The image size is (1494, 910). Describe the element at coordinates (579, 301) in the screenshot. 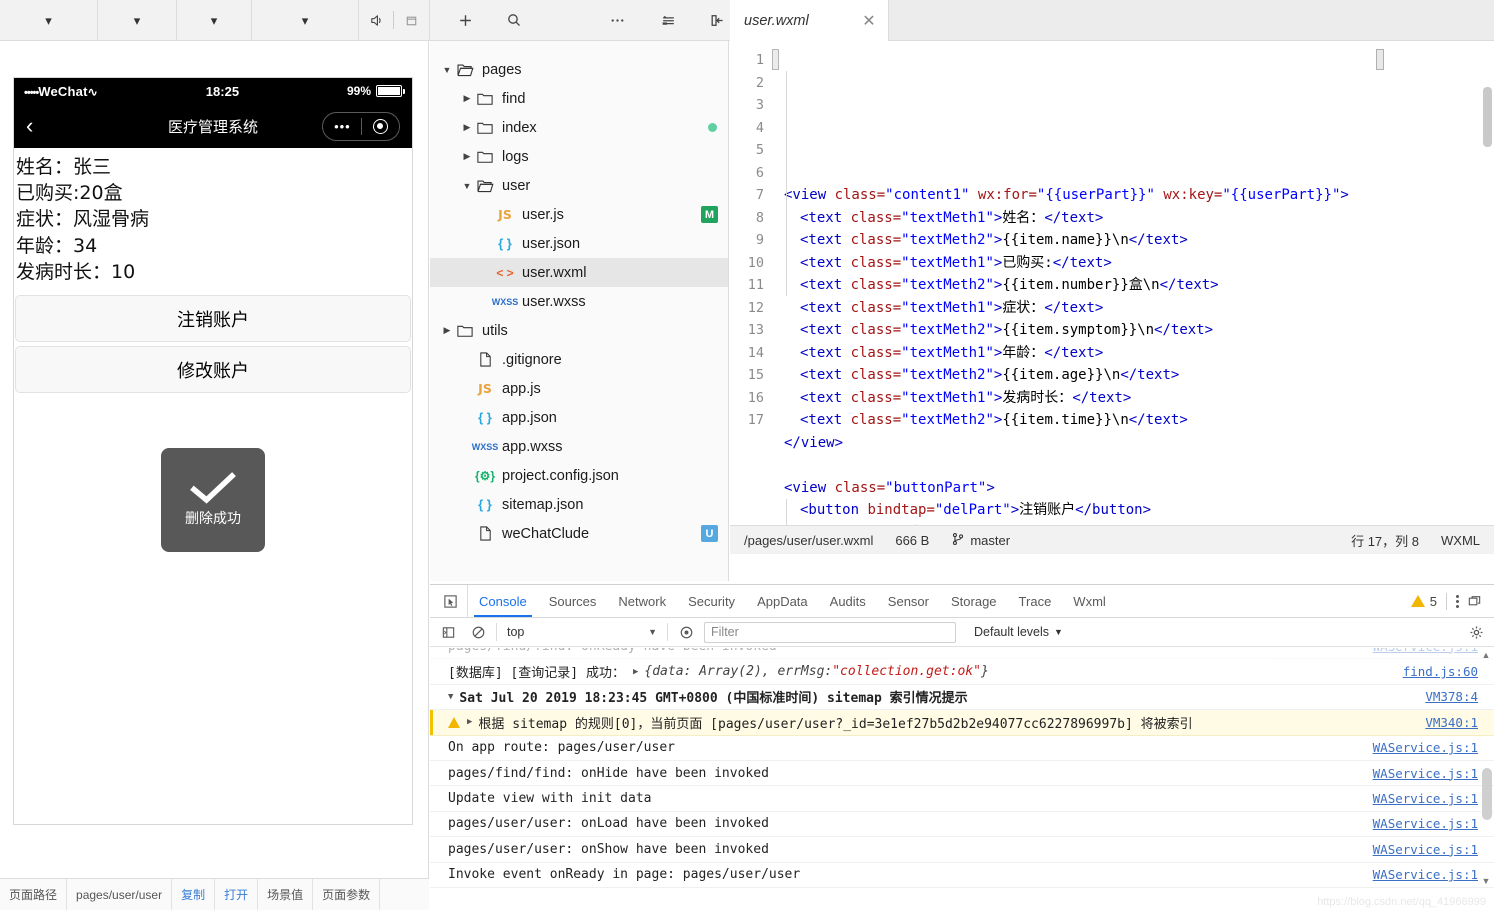

I see `tree-item-user-wxss: WXSS user.wxss` at that location.